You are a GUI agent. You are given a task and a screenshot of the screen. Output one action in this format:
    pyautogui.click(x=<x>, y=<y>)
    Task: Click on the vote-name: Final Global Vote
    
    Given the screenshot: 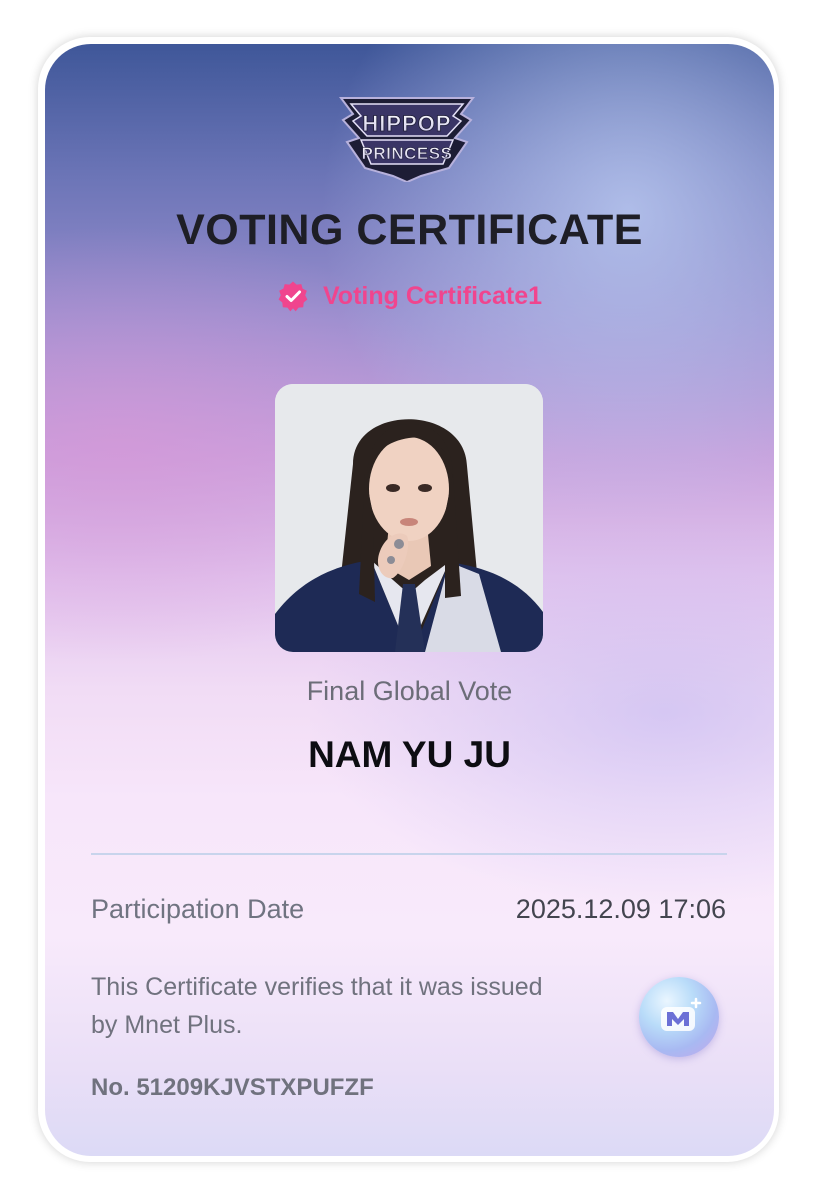 What is the action you would take?
    pyautogui.click(x=409, y=691)
    